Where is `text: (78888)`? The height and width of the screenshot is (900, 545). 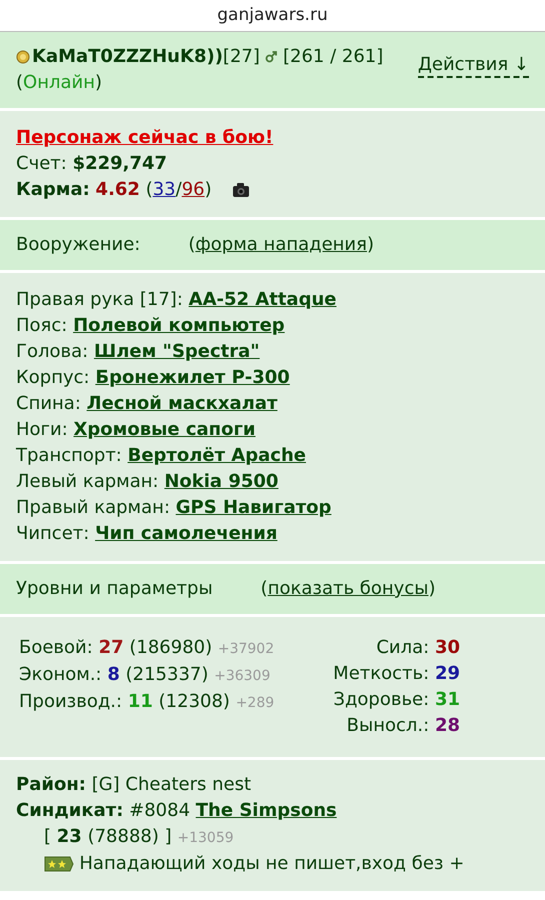
text: (78888) is located at coordinates (123, 836).